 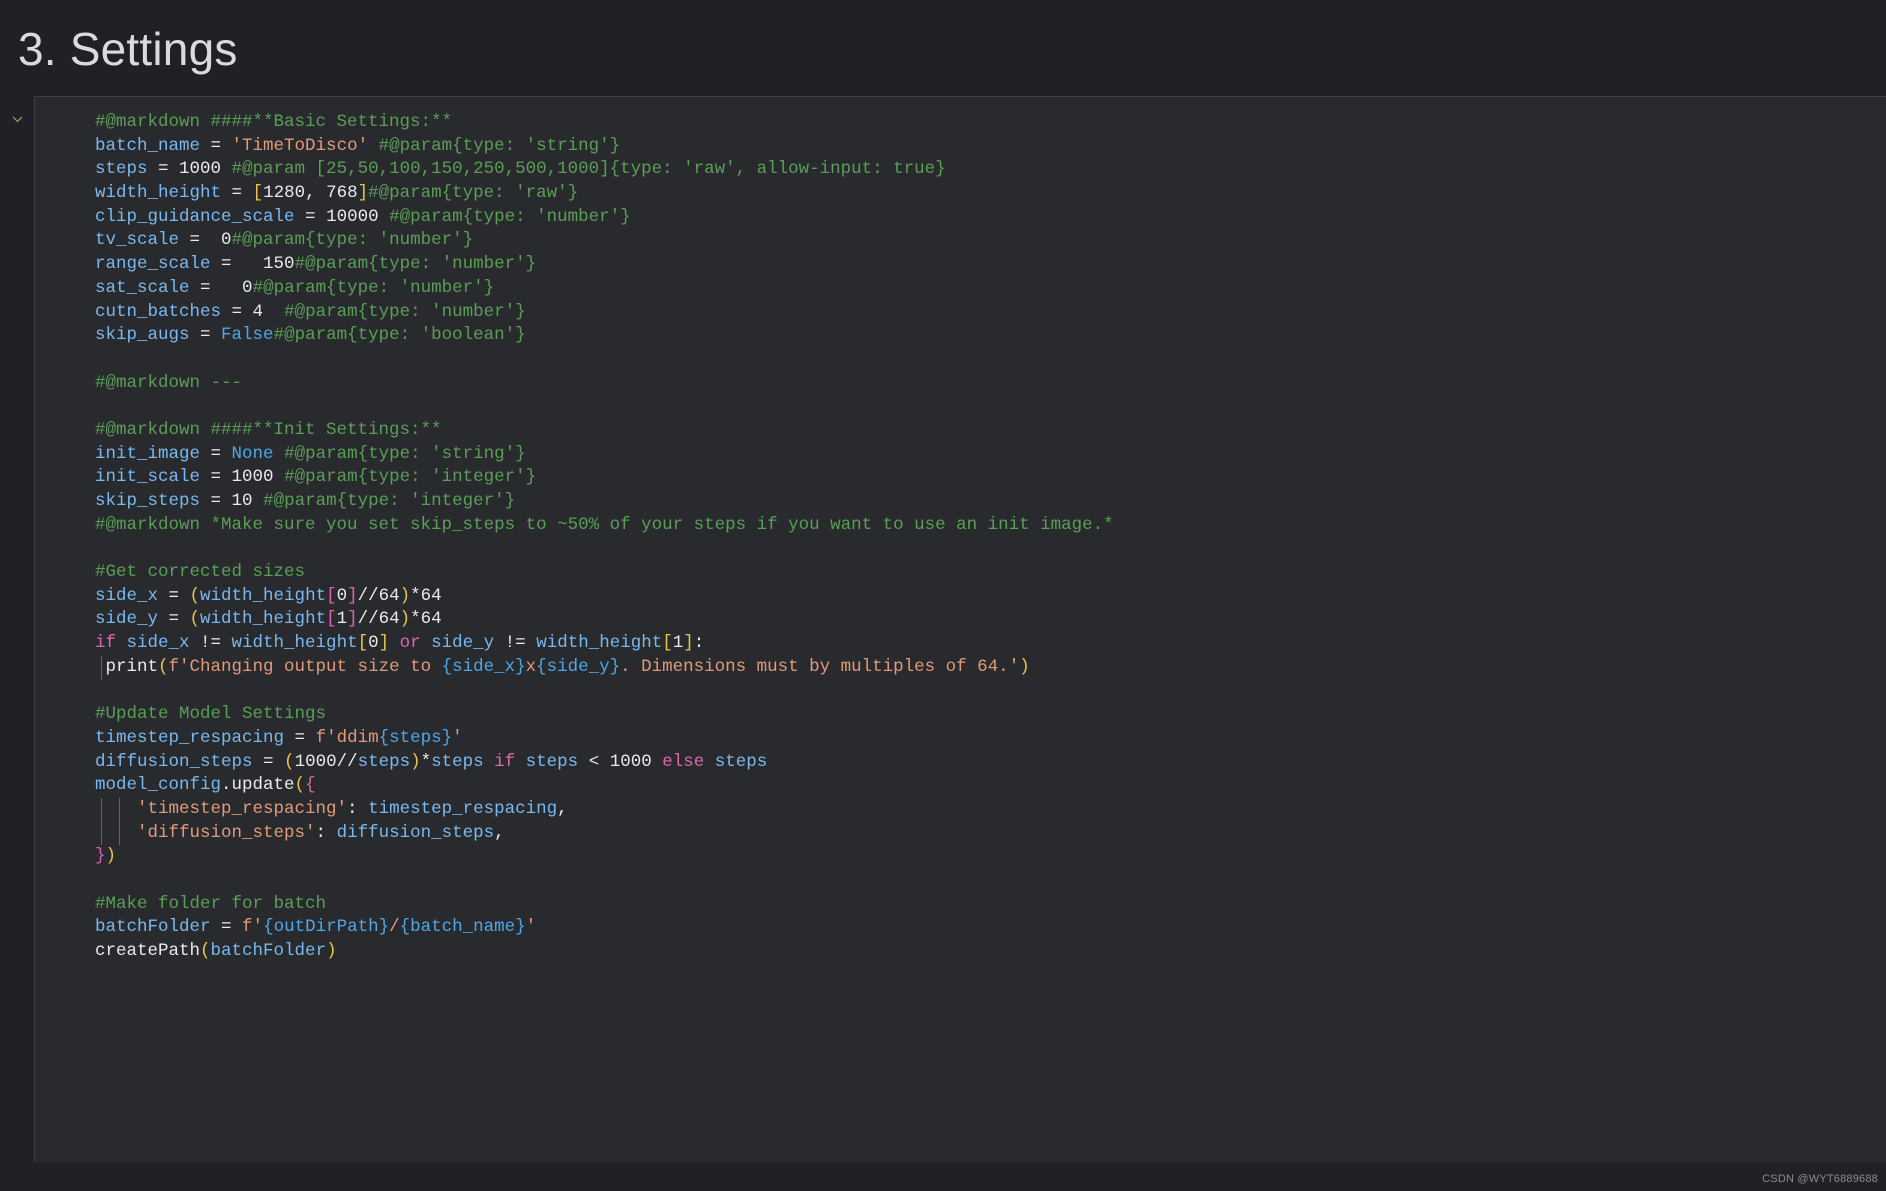 What do you see at coordinates (531, 927) in the screenshot?
I see `code-token: '` at bounding box center [531, 927].